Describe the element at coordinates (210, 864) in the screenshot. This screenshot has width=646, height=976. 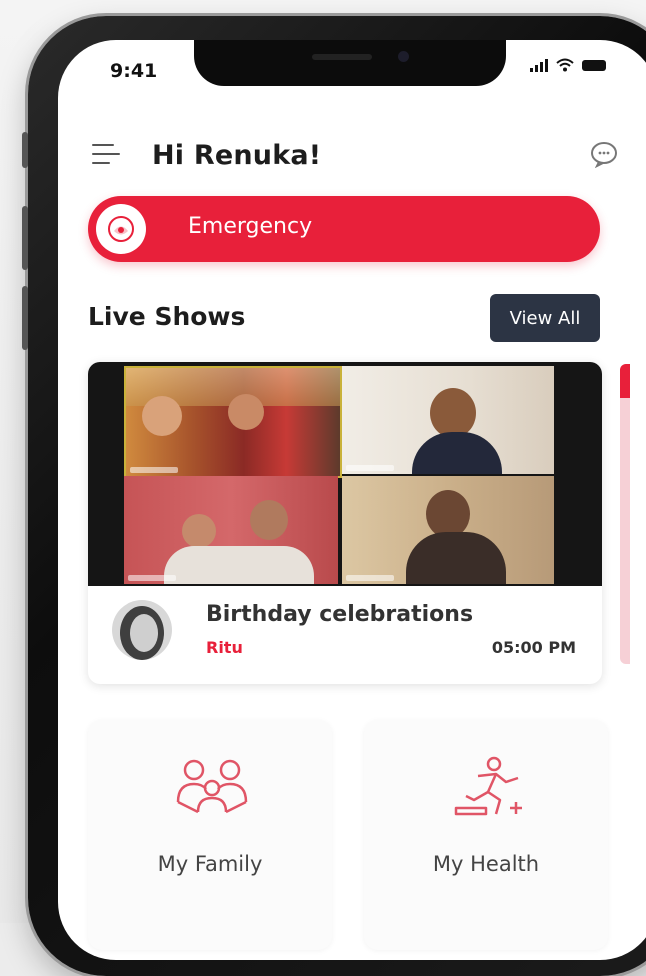
I see `feature-label: My Family` at that location.